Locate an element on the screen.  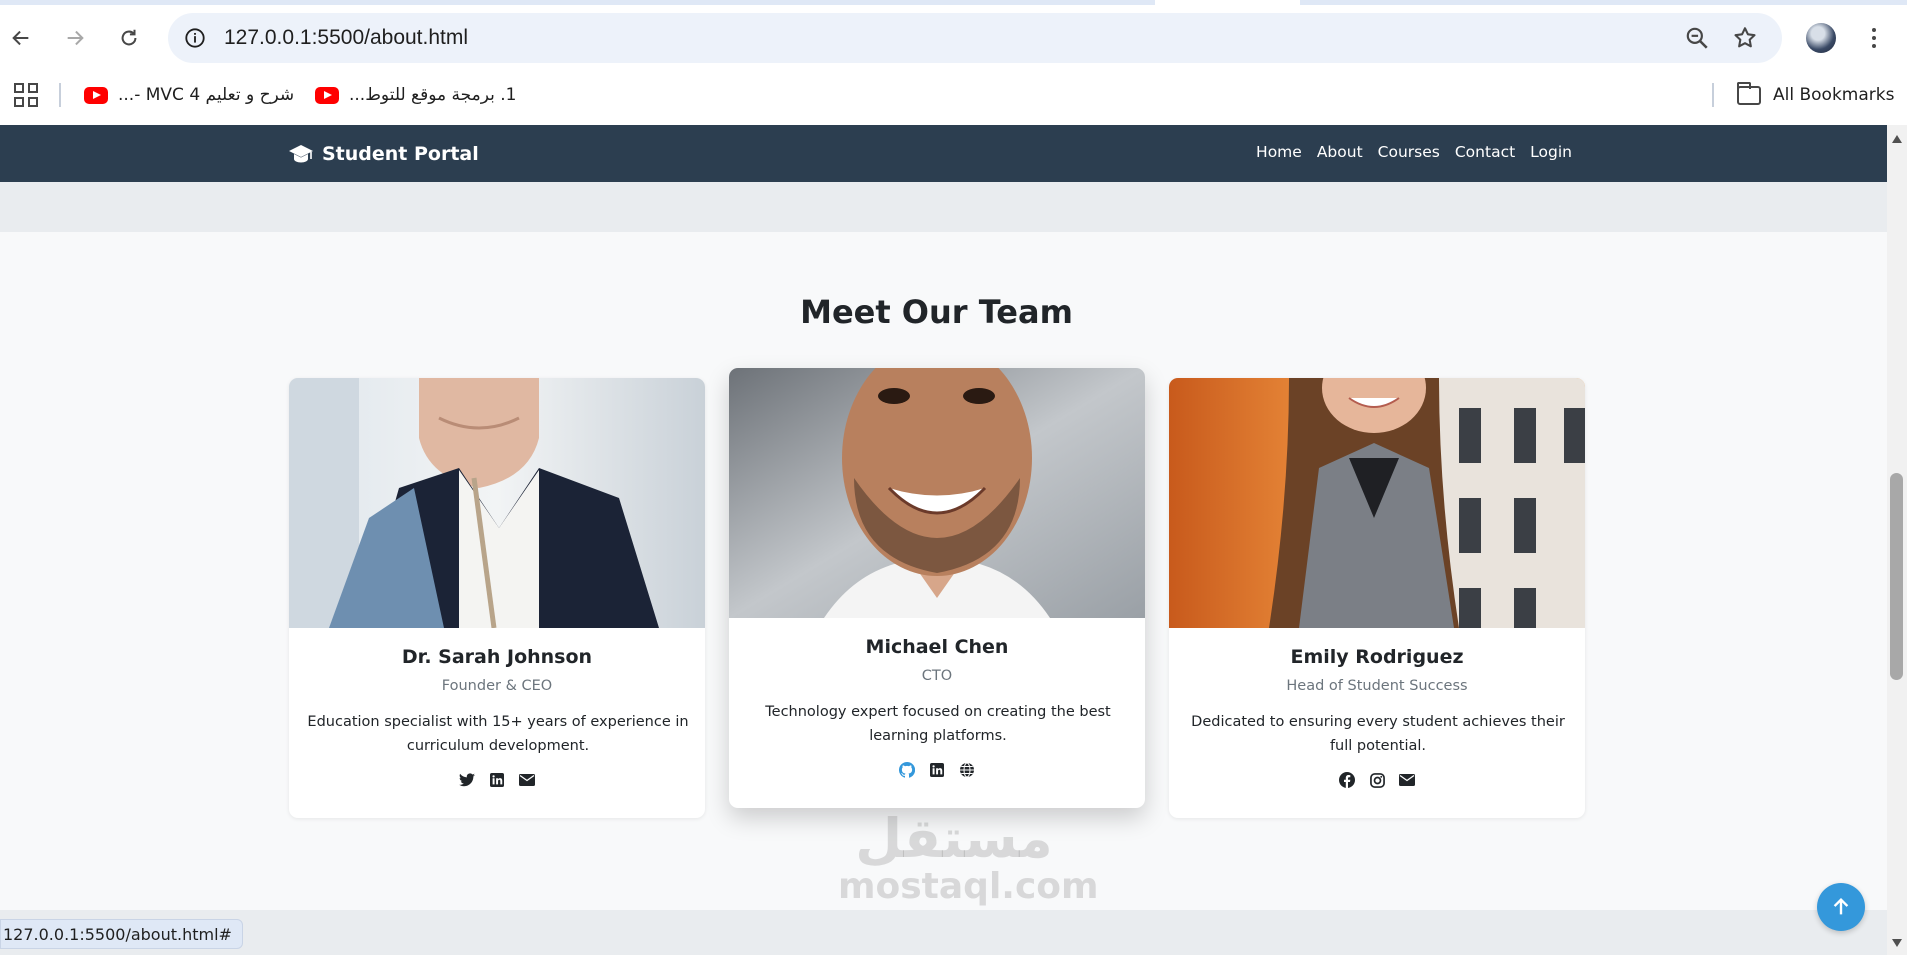
member-name: Emily Rodriguez is located at coordinates (1377, 657).